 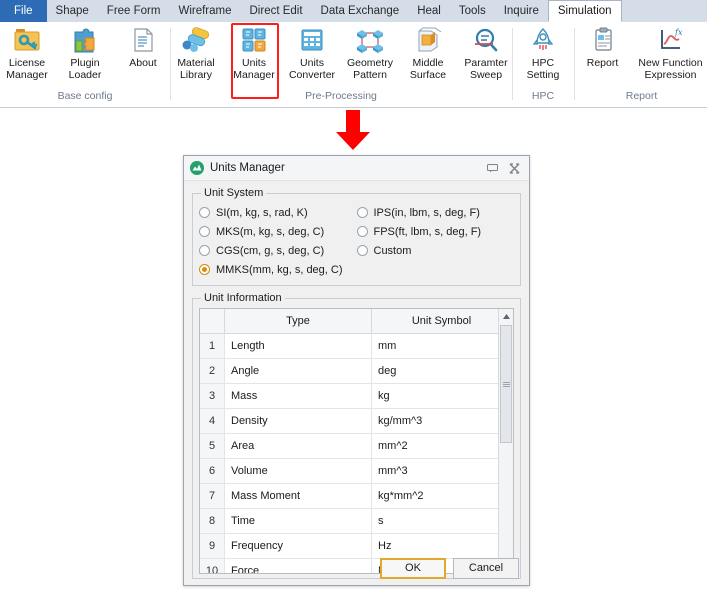 What do you see at coordinates (435, 250) in the screenshot?
I see `radio-custom: Custom` at bounding box center [435, 250].